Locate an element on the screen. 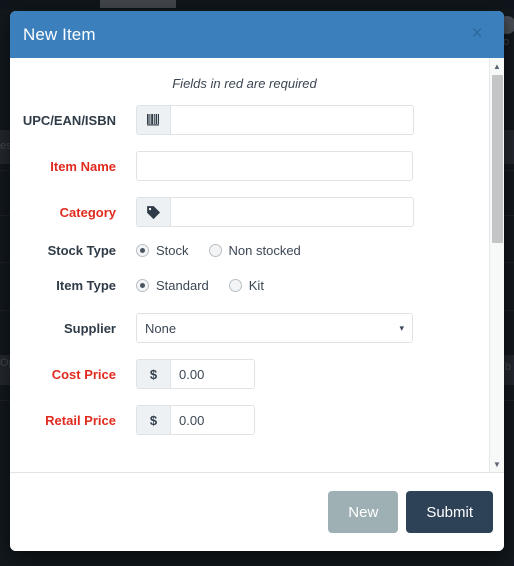  radio-kit-label: Kit is located at coordinates (256, 285).